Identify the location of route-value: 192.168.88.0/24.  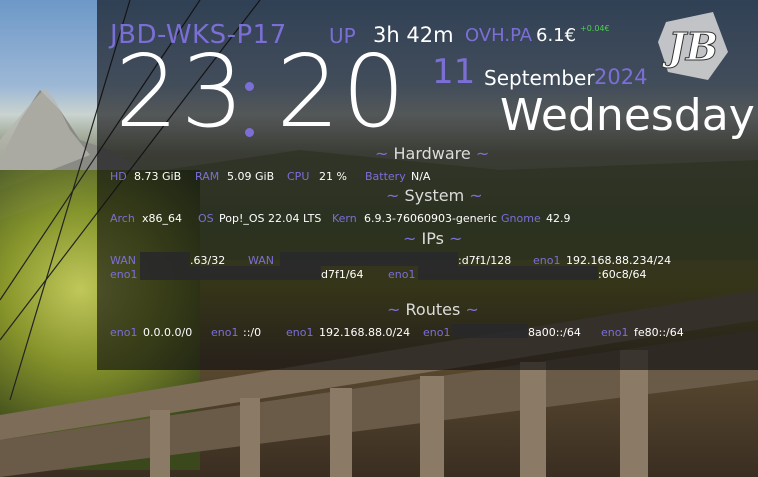
(365, 332).